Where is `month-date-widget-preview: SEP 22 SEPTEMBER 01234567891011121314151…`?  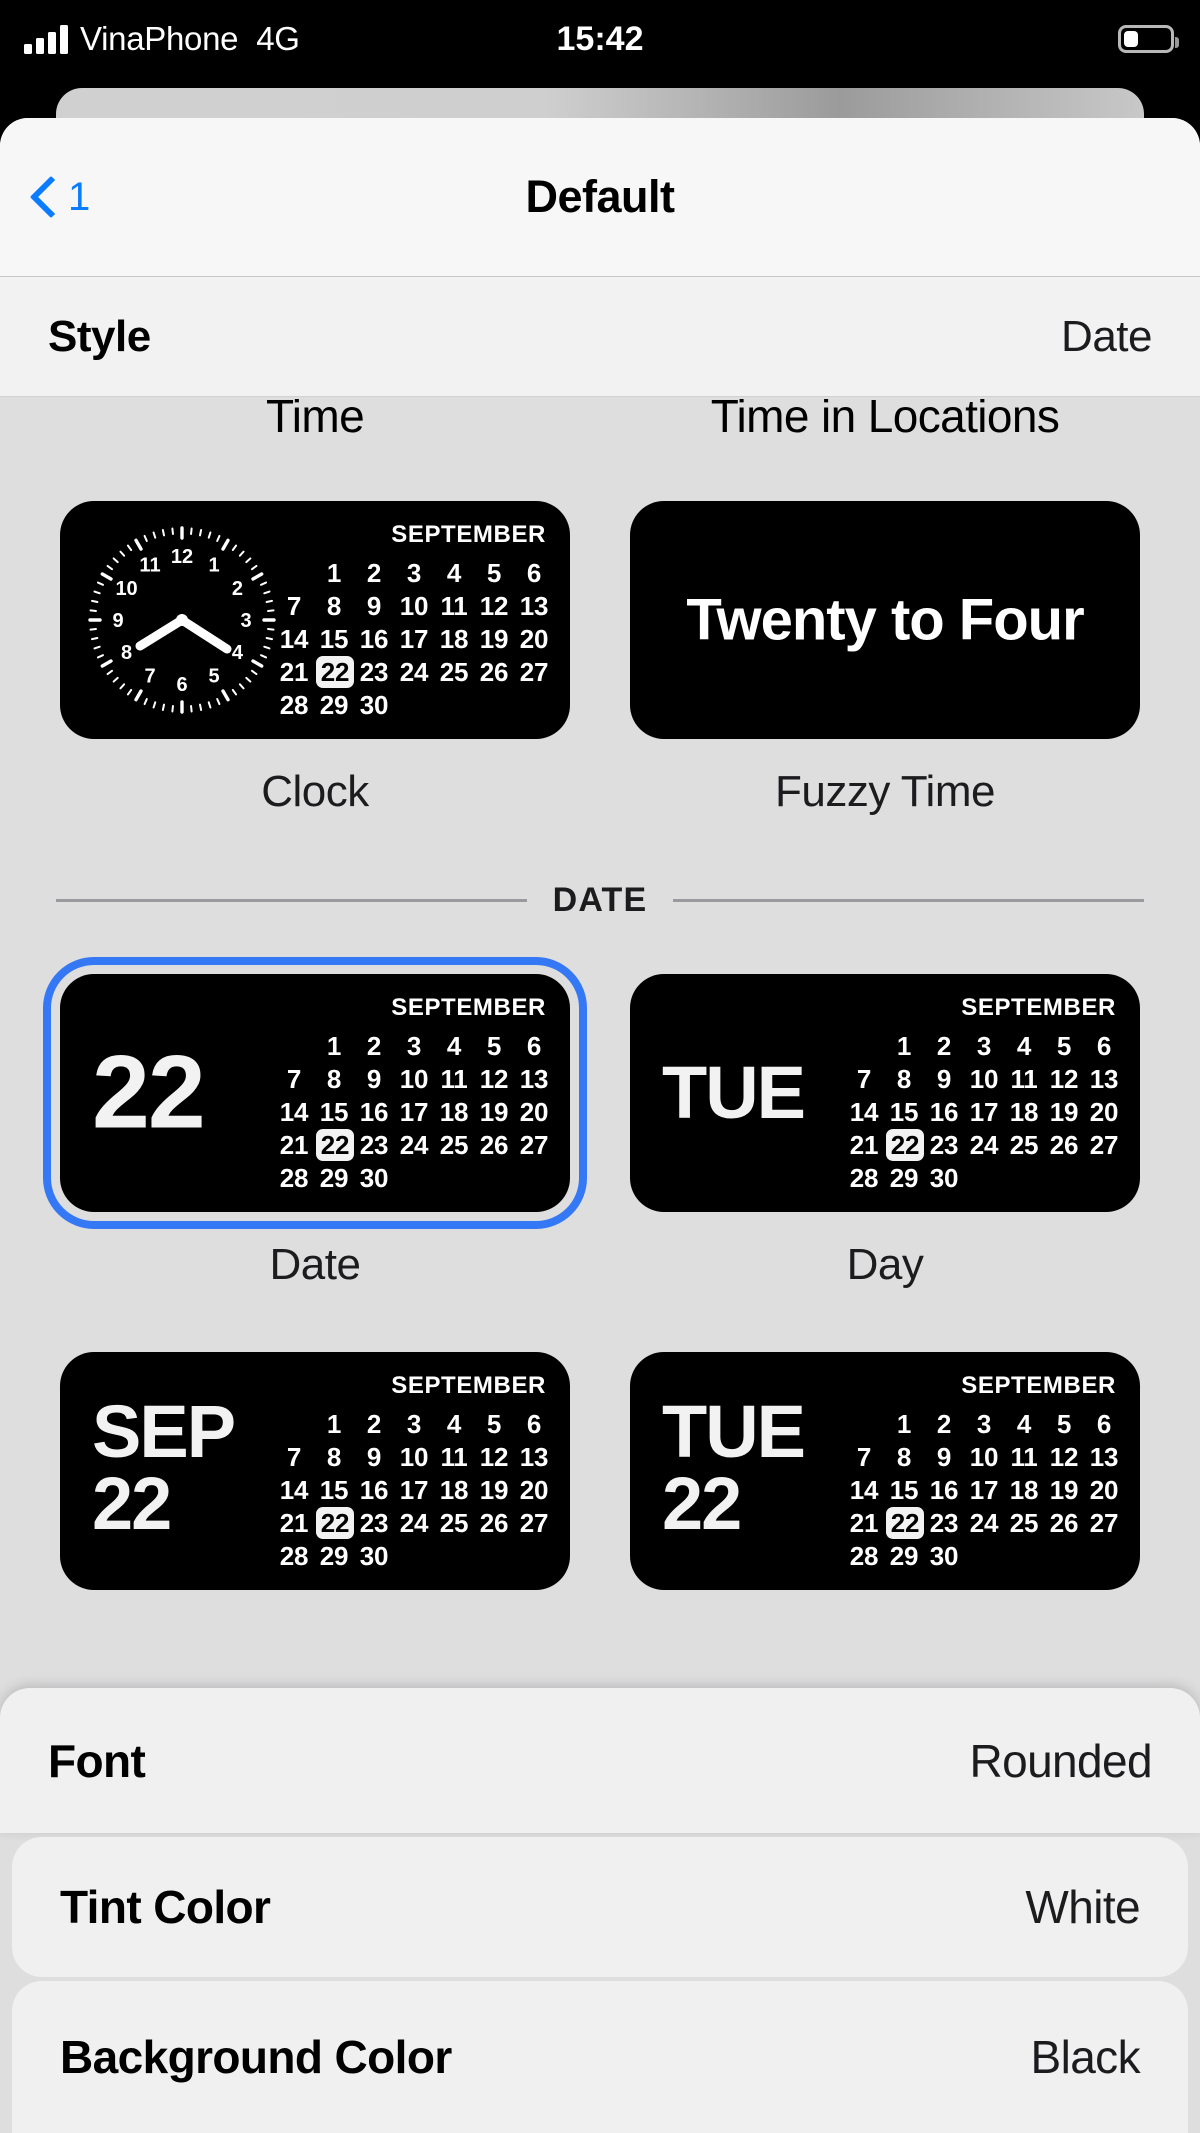 month-date-widget-preview: SEP 22 SEPTEMBER 01234567891011121314151… is located at coordinates (315, 1471).